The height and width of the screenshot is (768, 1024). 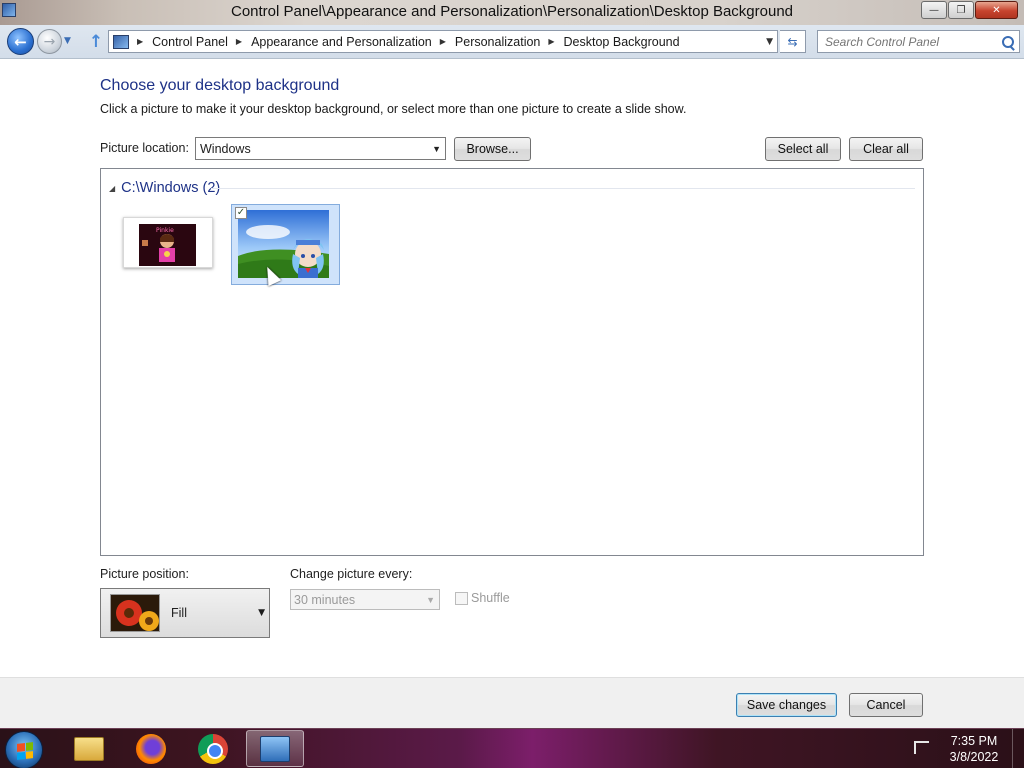 I want to click on forward-arrow-icon: →, so click(x=49, y=41).